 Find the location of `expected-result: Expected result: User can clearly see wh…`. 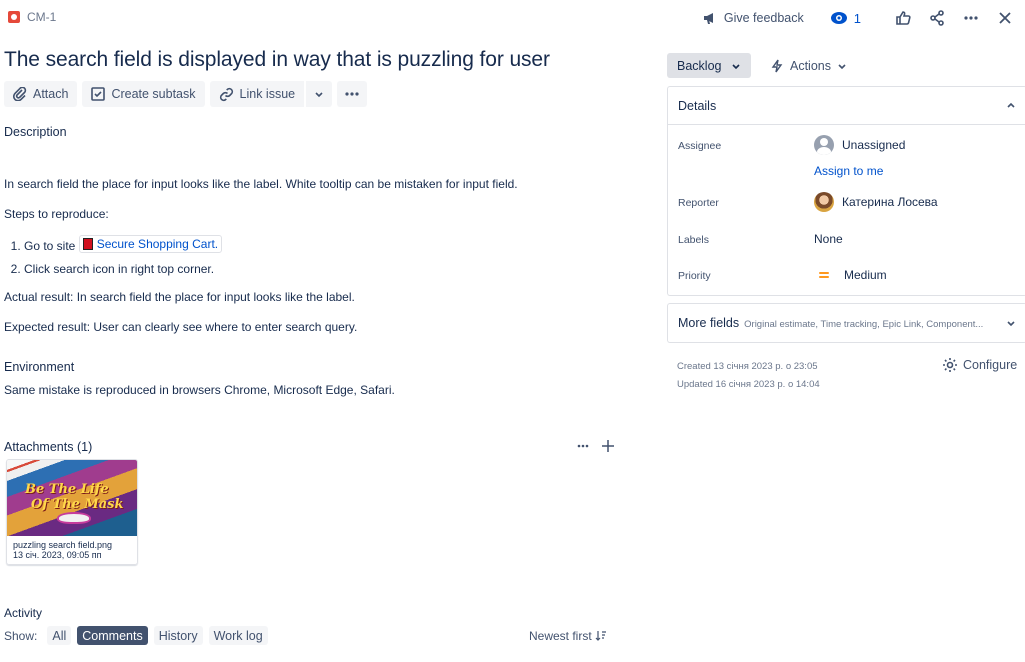

expected-result: Expected result: User can clearly see wh… is located at coordinates (180, 327).